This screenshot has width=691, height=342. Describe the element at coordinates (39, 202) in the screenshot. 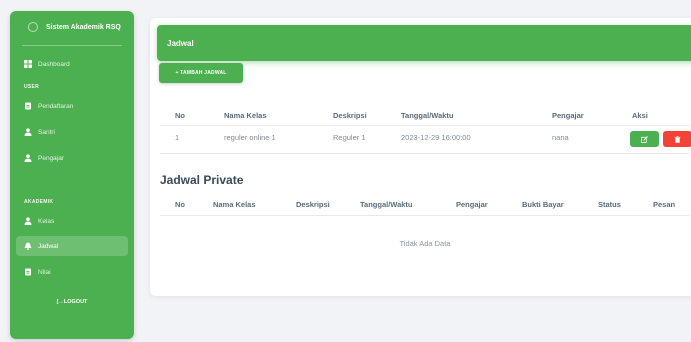

I see `section-label-akademik: AKADEMIK` at that location.